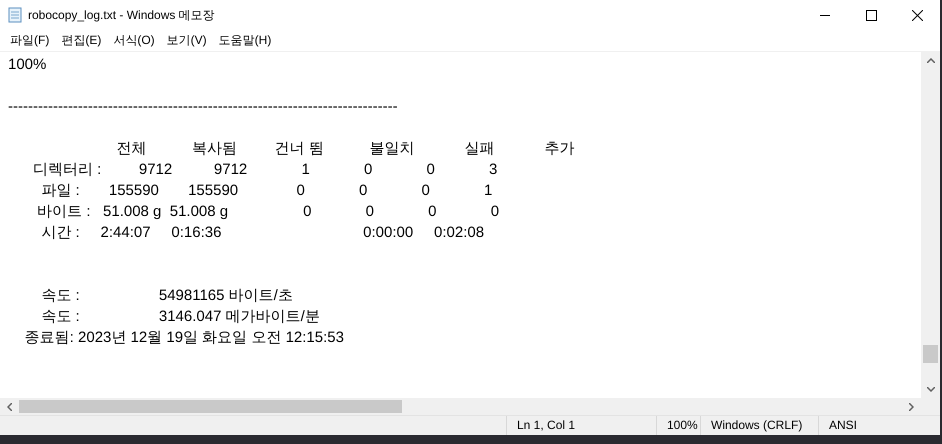 This screenshot has height=444, width=942. I want to click on text-line: 100%, so click(27, 64).